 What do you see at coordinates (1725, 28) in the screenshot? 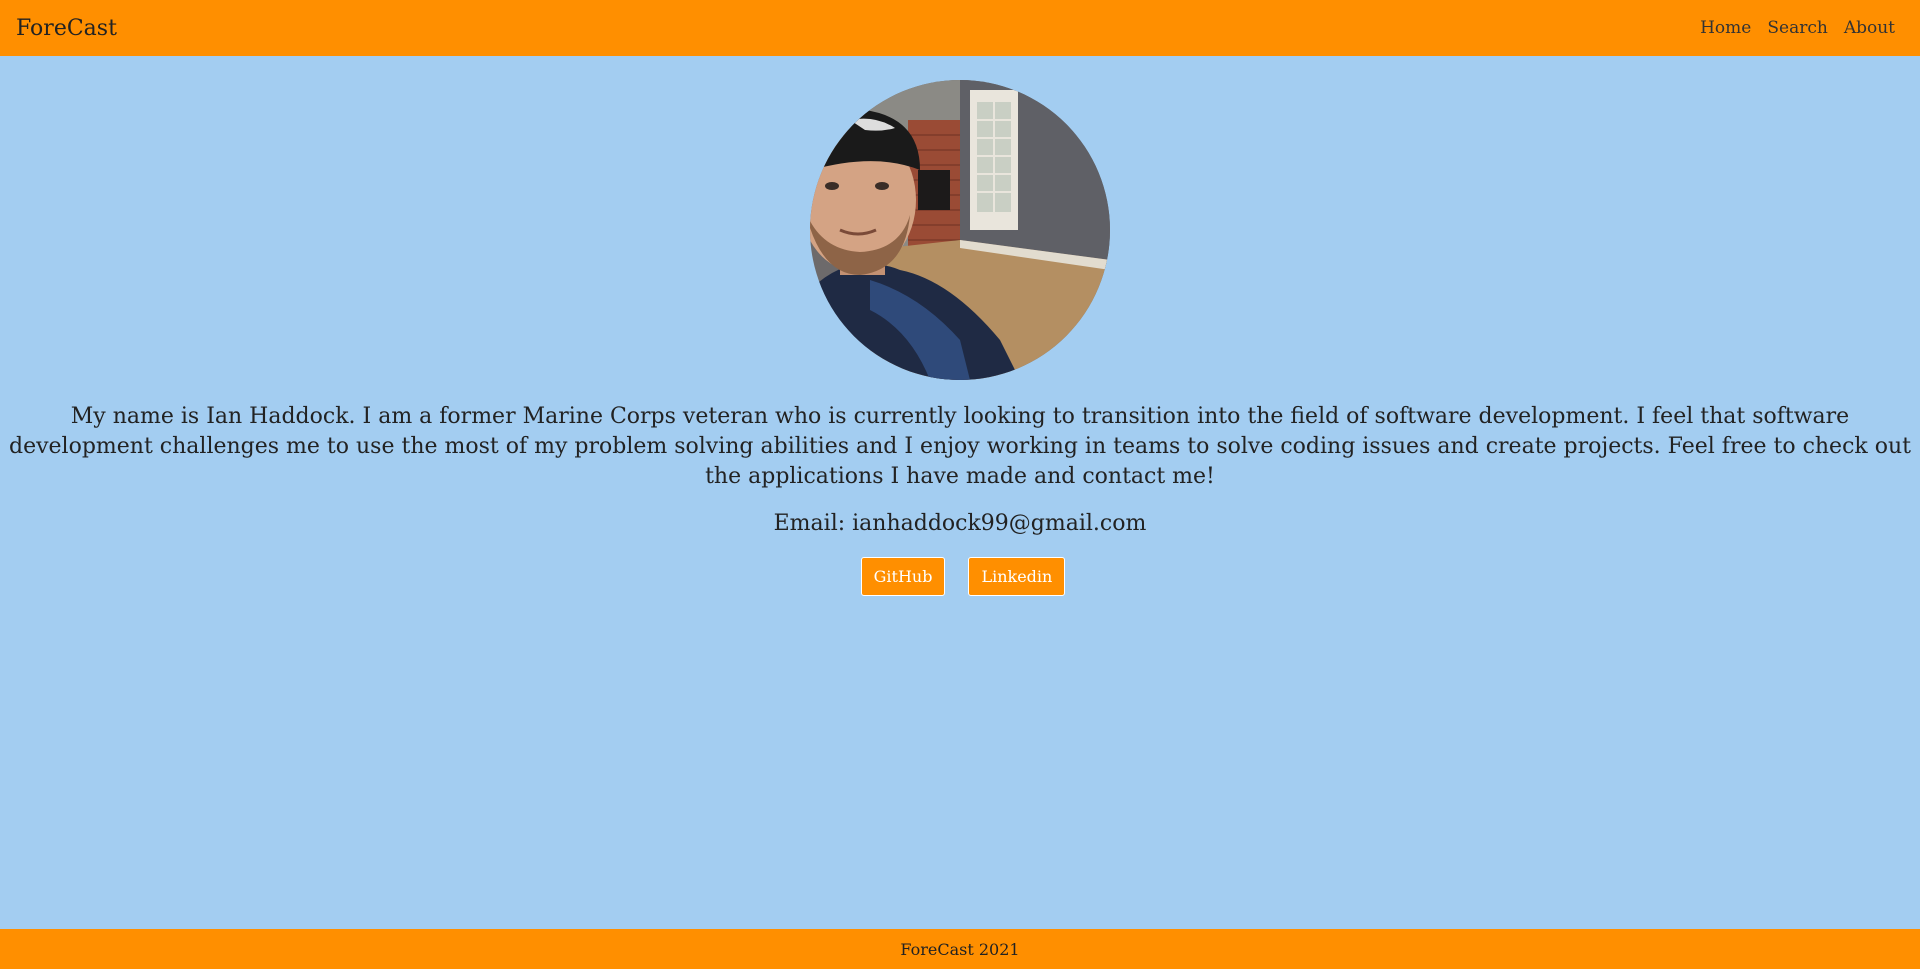
I see `nav-link-home: Home` at bounding box center [1725, 28].